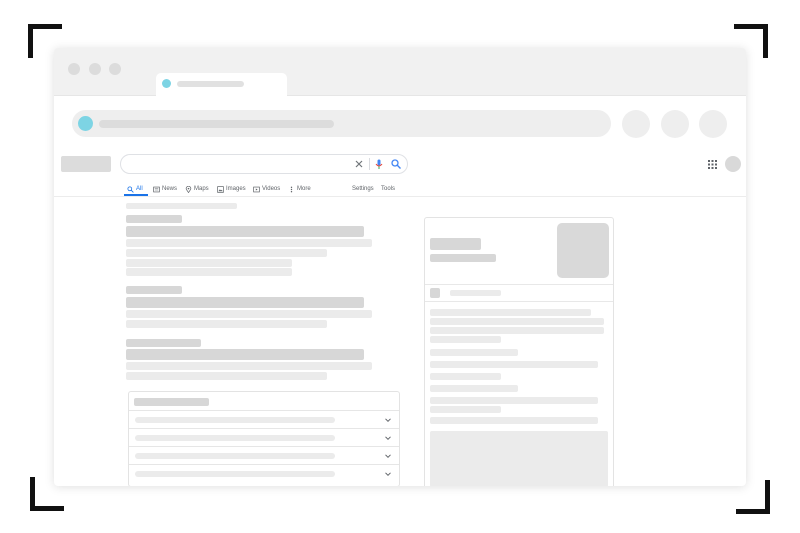 The image size is (800, 533). I want to click on kp-map-placeholder, so click(519, 458).